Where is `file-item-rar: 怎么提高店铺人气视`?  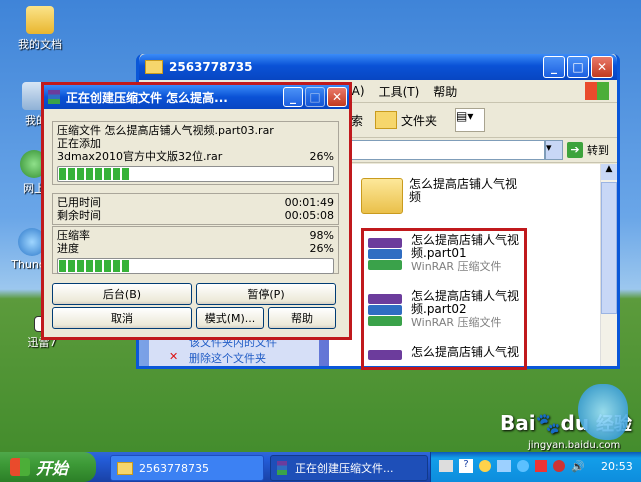 file-item-rar: 怎么提高店铺人气视 is located at coordinates (444, 354).